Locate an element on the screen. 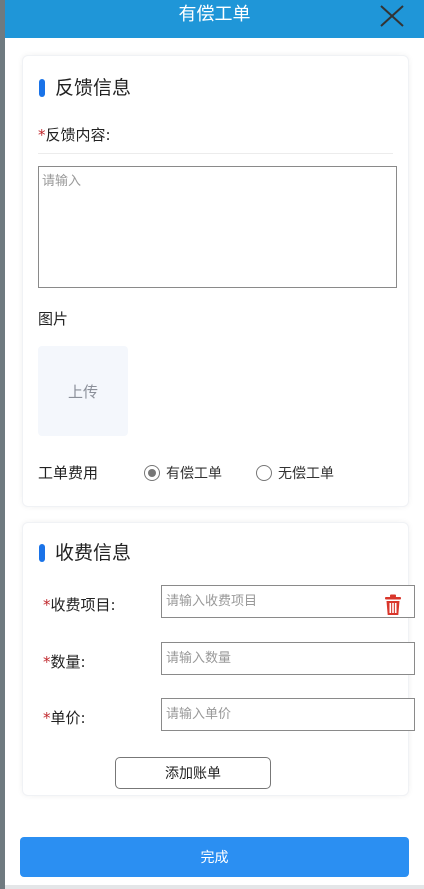  dialog-title: 有偿工单 is located at coordinates (214, 14).